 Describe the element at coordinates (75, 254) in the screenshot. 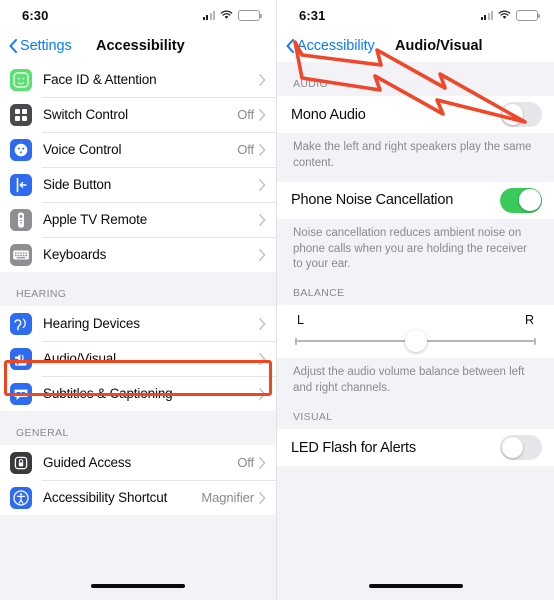

I see `sidebar-item-label: Keyboards` at that location.